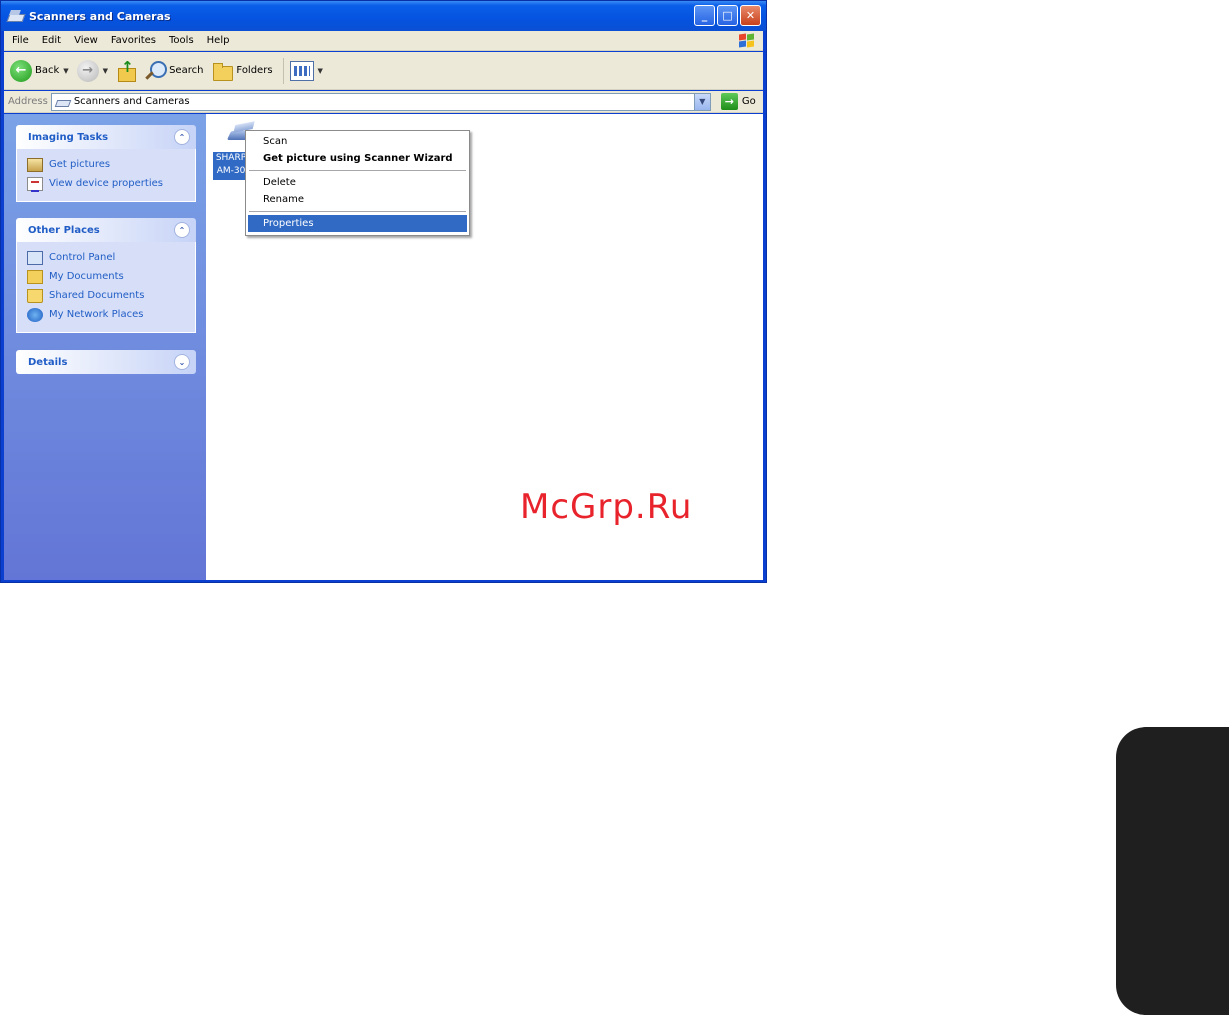 Image resolution: width=1229 pixels, height=1015 pixels. Describe the element at coordinates (82, 257) in the screenshot. I see `place-label: Control Panel` at that location.